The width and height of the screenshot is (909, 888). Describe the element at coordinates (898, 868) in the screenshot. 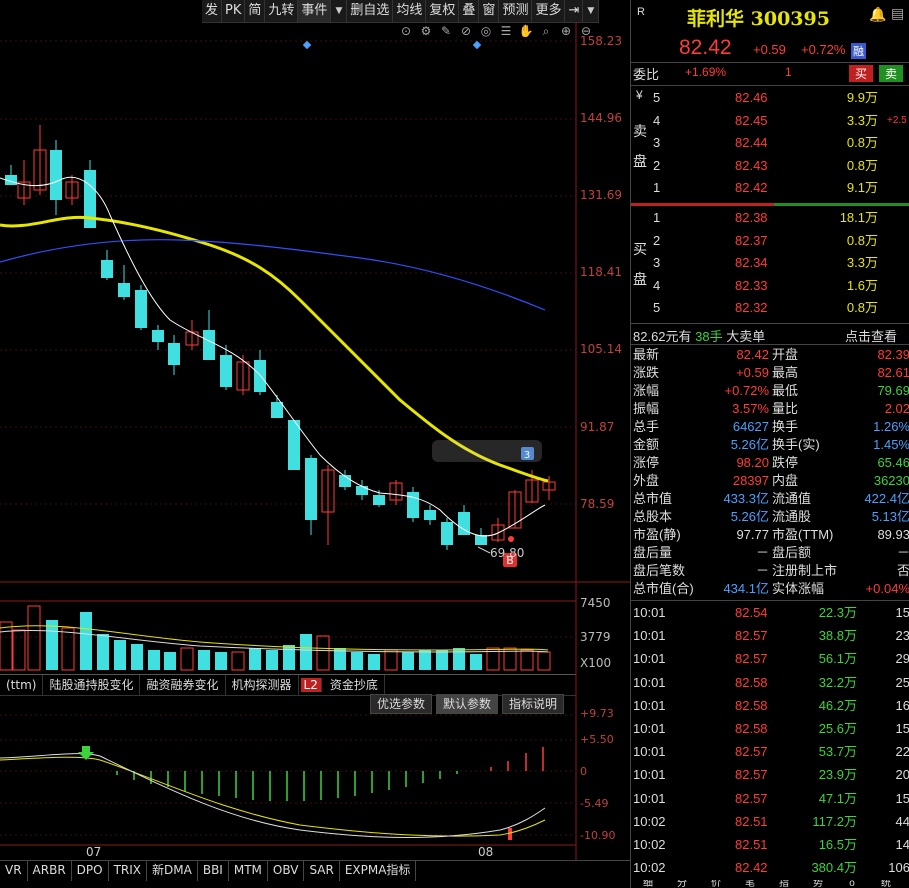

I see `tick-count: 106` at that location.